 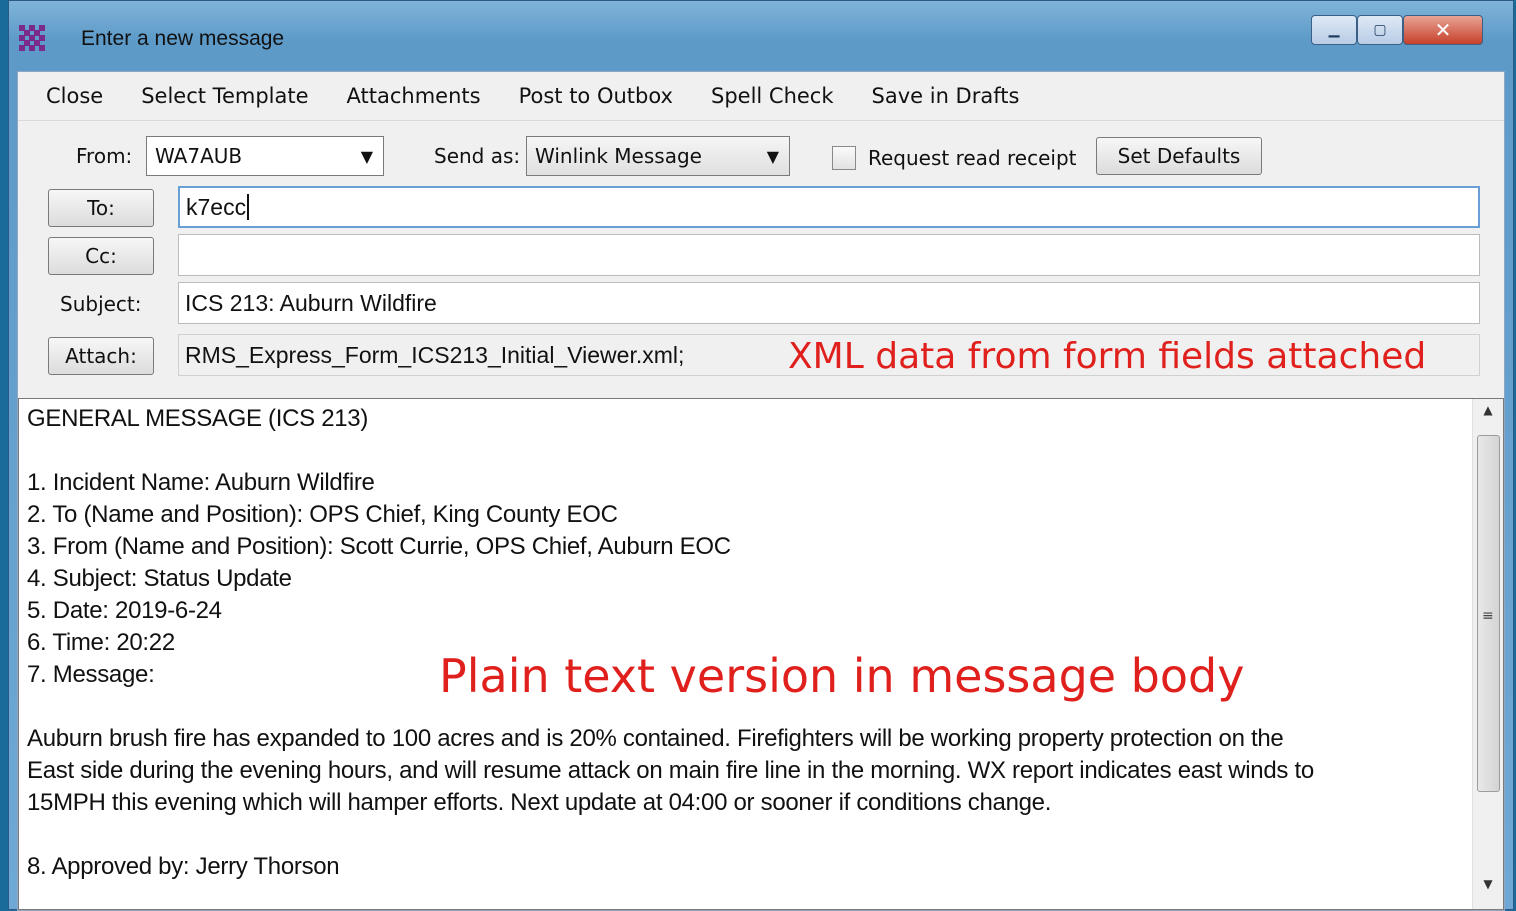 I want to click on close-icon: ✕, so click(x=1443, y=30).